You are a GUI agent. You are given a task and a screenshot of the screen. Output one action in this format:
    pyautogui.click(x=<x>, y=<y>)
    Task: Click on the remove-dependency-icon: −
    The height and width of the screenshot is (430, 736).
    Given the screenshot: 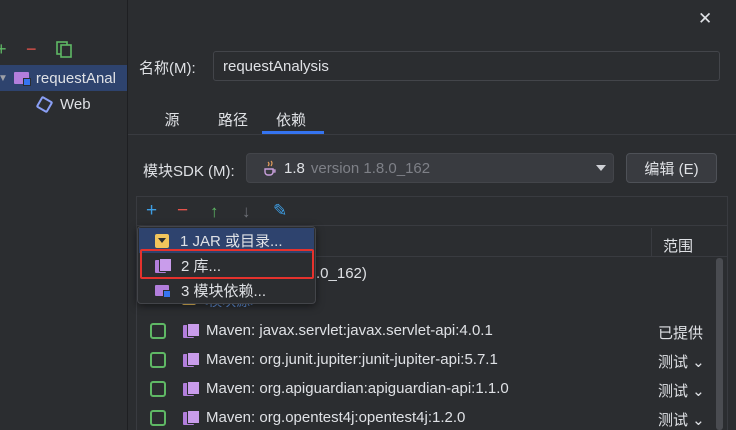 What is the action you would take?
    pyautogui.click(x=182, y=210)
    